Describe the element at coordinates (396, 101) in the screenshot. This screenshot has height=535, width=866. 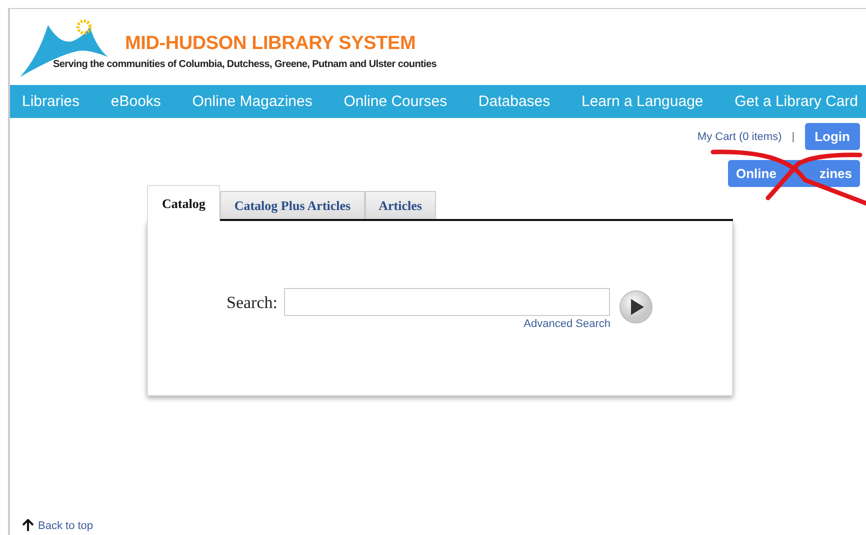
I see `nav-link: Online Courses` at that location.